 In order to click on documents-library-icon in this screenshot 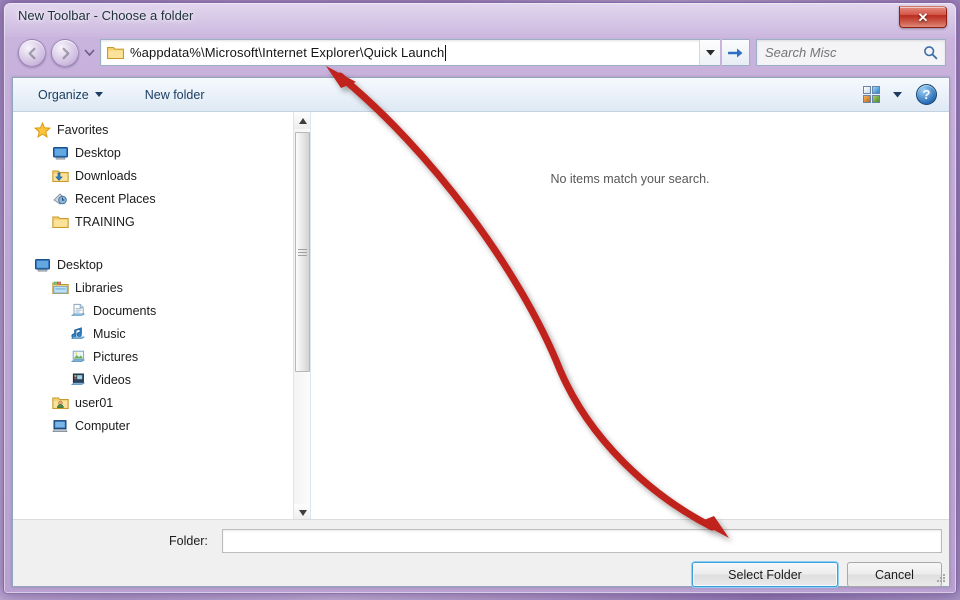, I will do `click(78, 310)`.